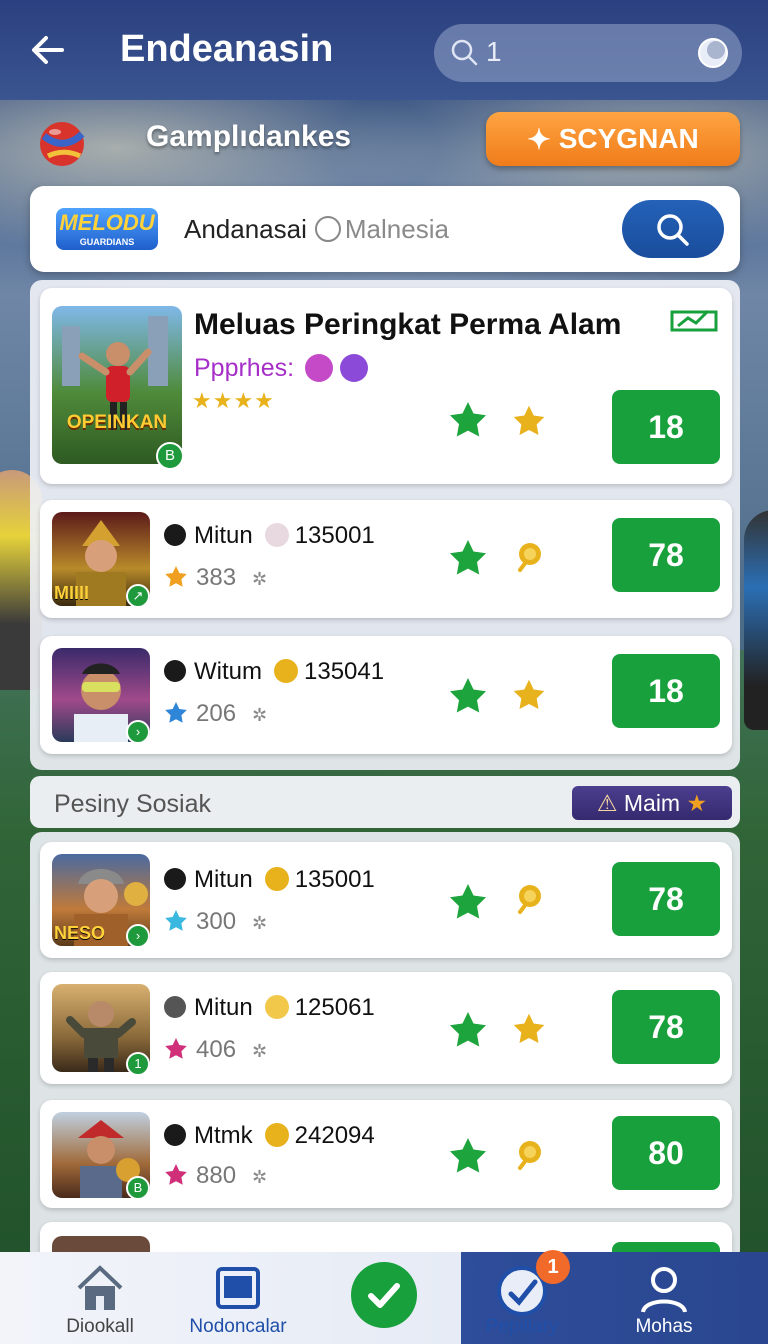  Describe the element at coordinates (117, 422) in the screenshot. I see `featured-thumb-text: OPEINKAN` at that location.